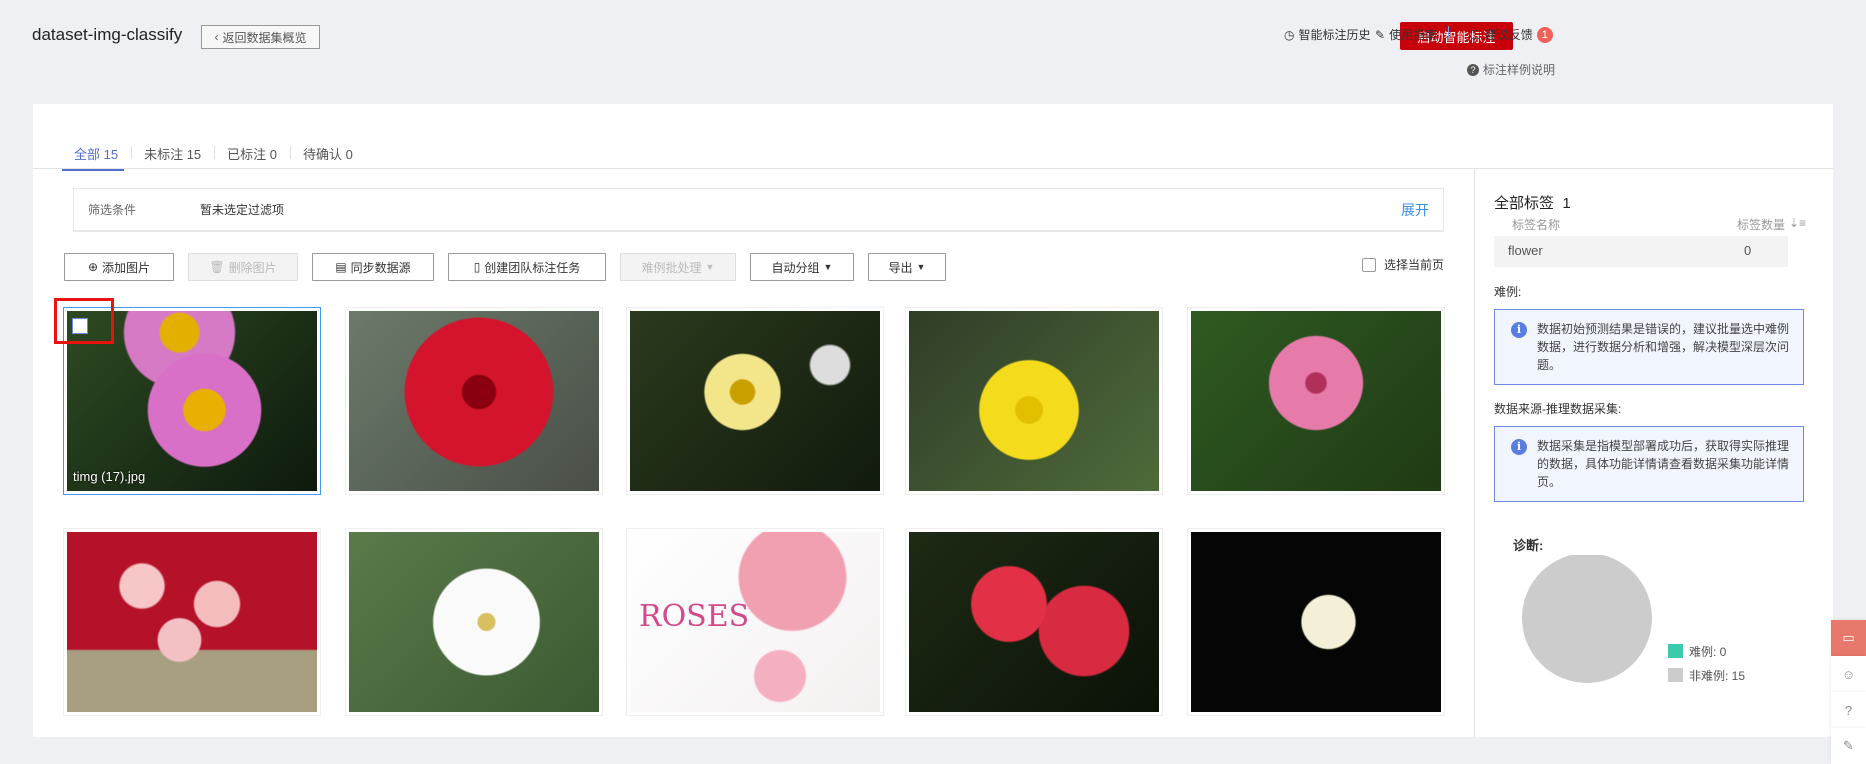 This screenshot has height=764, width=1866. I want to click on diagnosis-title: 诊断:, so click(1528, 545).